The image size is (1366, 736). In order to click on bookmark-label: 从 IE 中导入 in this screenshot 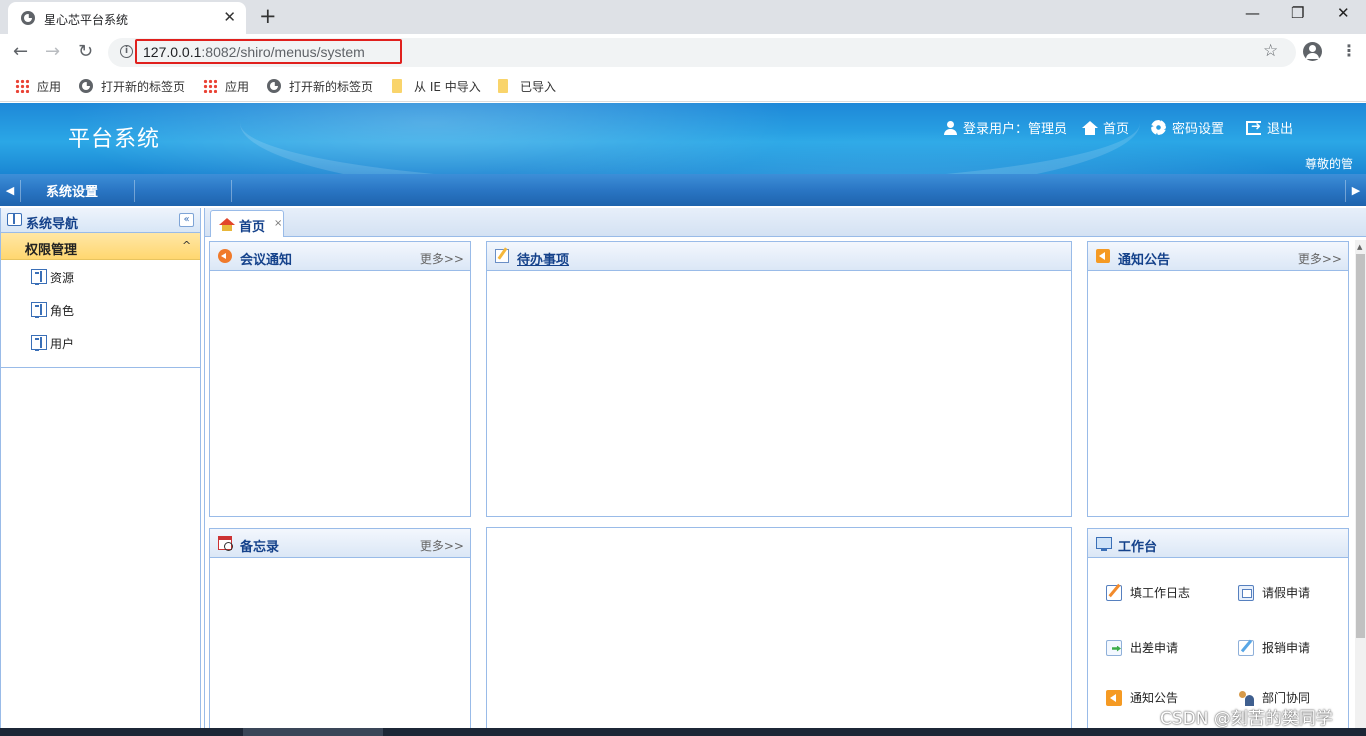, I will do `click(447, 86)`.